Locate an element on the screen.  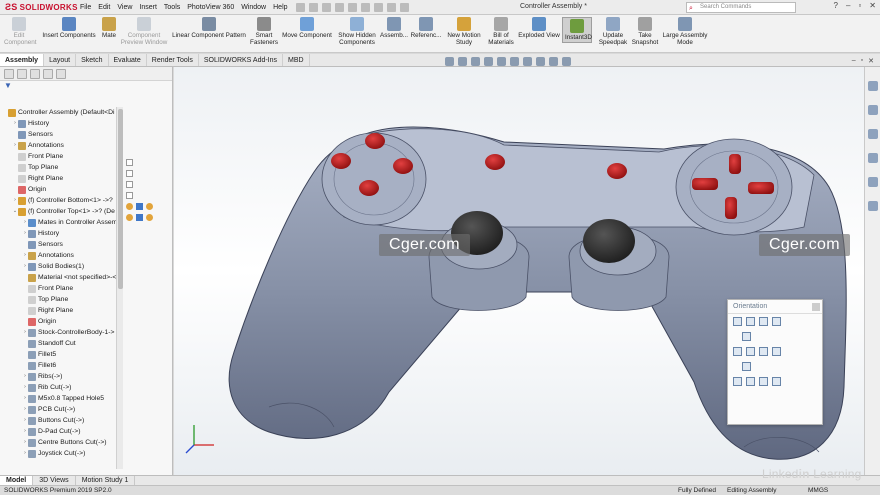
tab-mbd: MBD is located at coordinates (296, 60).